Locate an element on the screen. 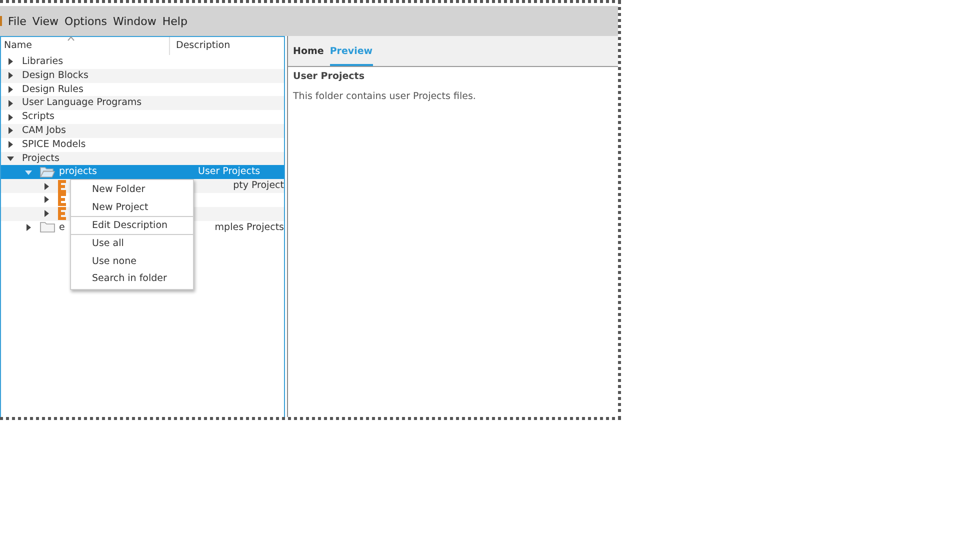 The image size is (960, 540). tree-item-description: mples Projects is located at coordinates (249, 227).